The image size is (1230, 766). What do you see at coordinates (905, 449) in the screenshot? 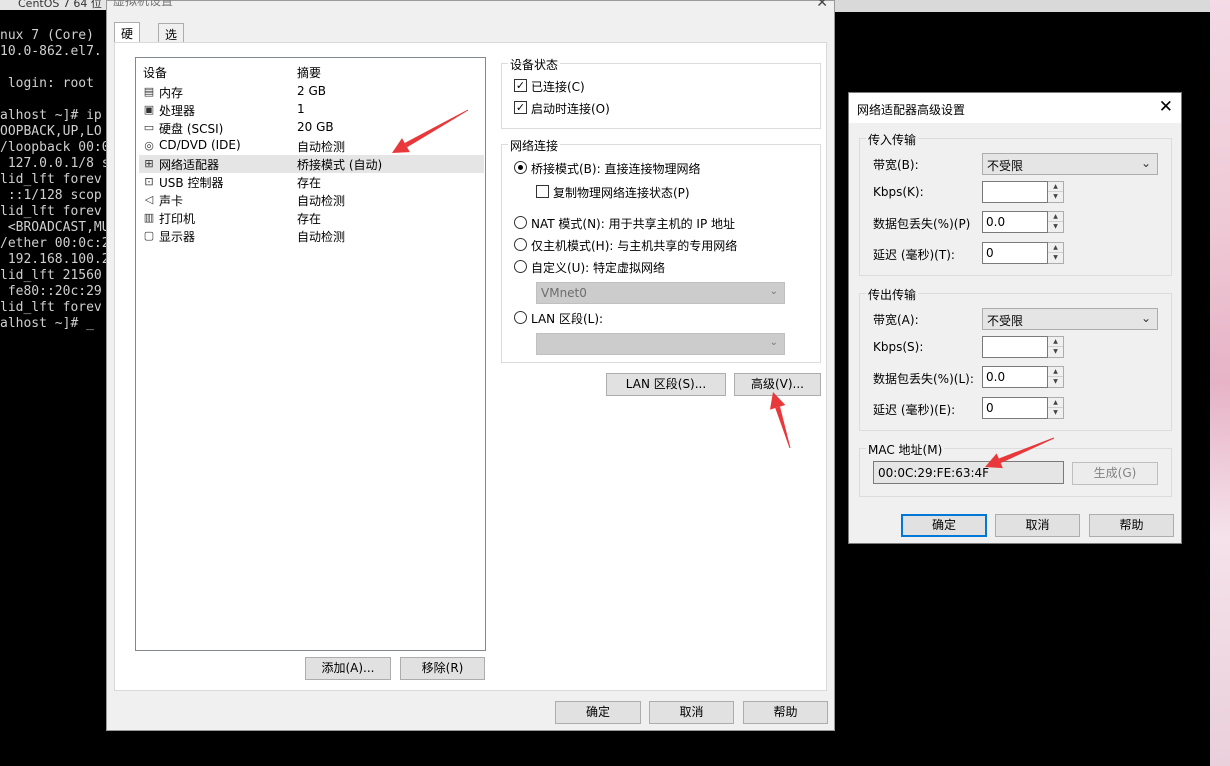
I see `mac-title: MAC 地址(M)` at bounding box center [905, 449].